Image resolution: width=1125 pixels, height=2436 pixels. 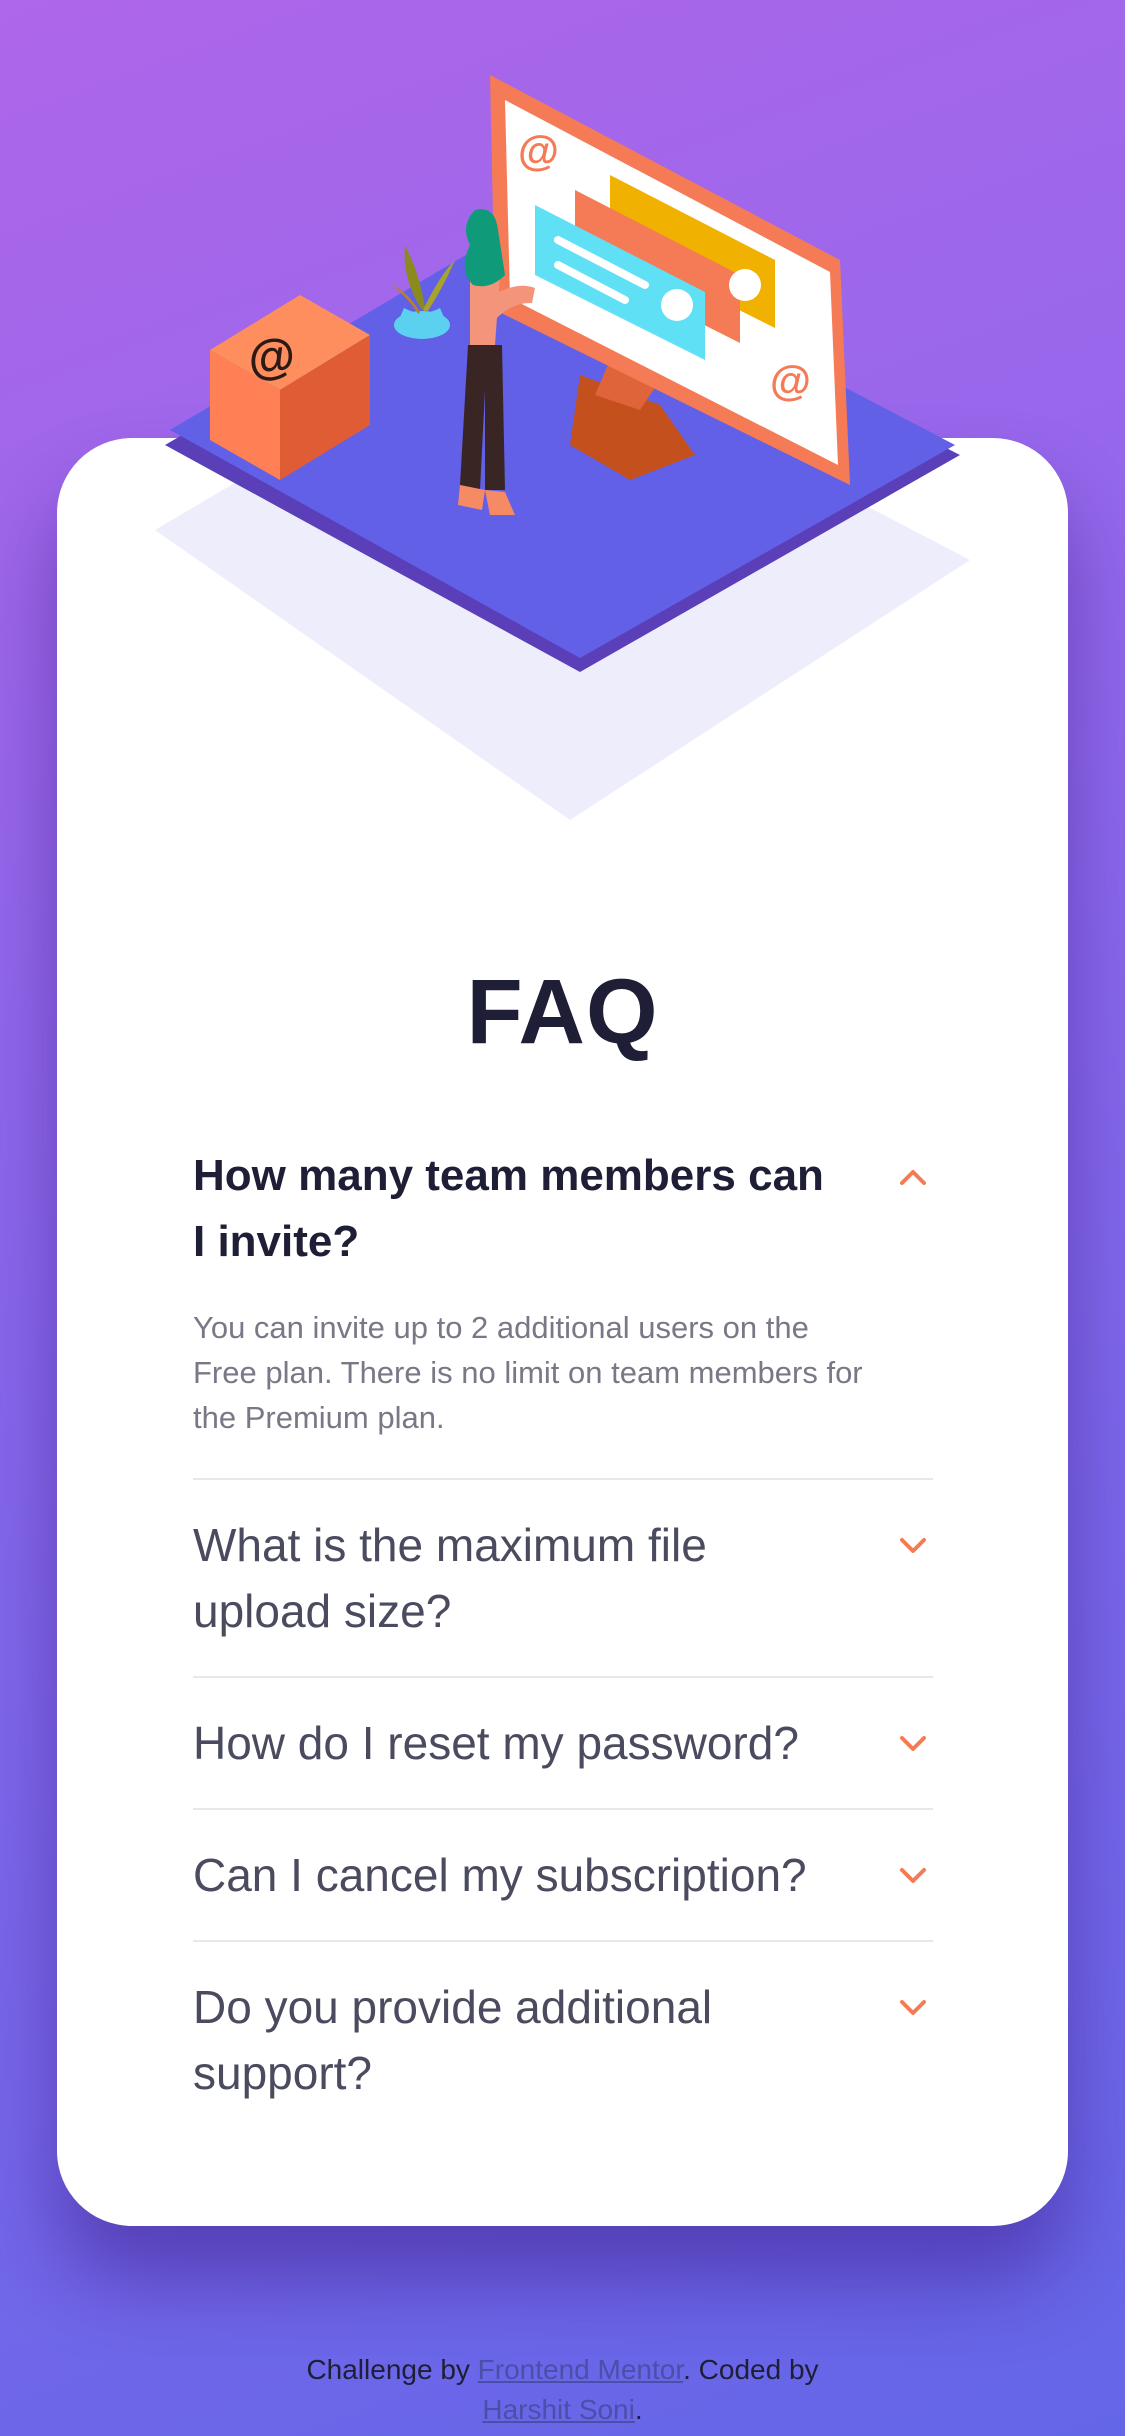 I want to click on attribution-line-1: Challenge by Frontend Mentor. Coded by, so click(x=562, y=2370).